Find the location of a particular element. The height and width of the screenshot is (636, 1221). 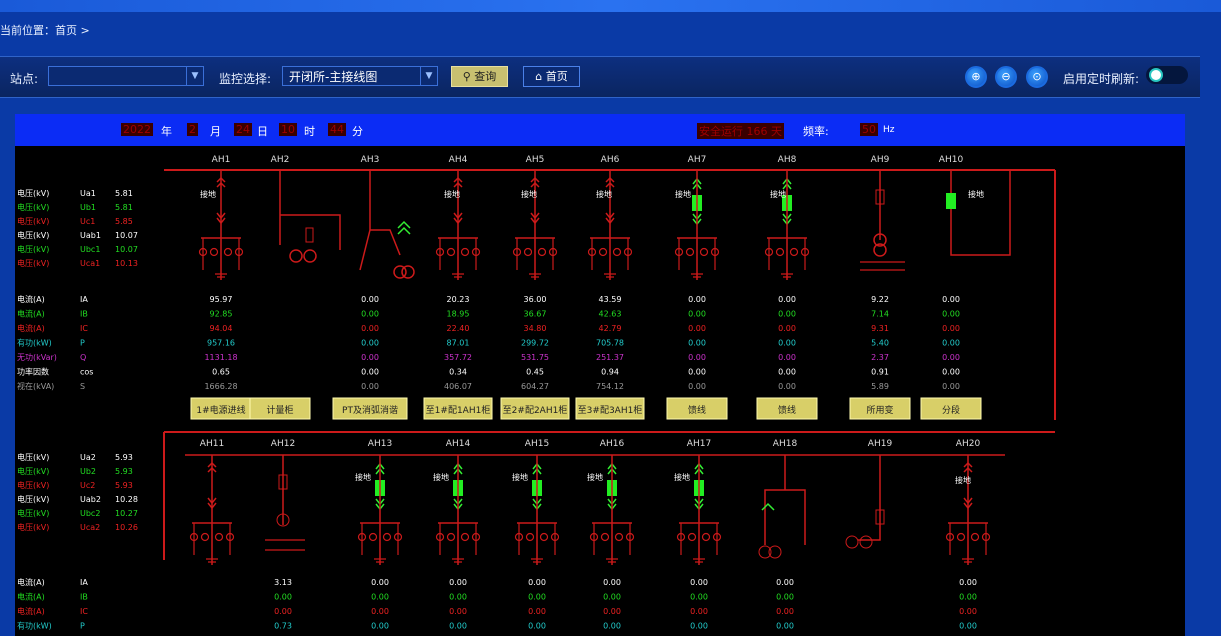

cabinet-label-top: AH3 is located at coordinates (370, 160).